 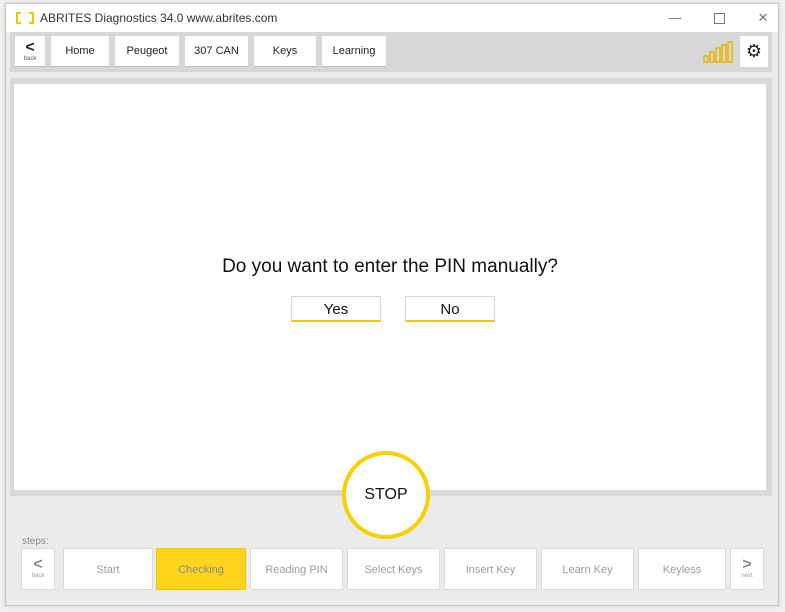 What do you see at coordinates (390, 266) in the screenshot?
I see `dialog-question: Do you want to enter the PIN manually?` at bounding box center [390, 266].